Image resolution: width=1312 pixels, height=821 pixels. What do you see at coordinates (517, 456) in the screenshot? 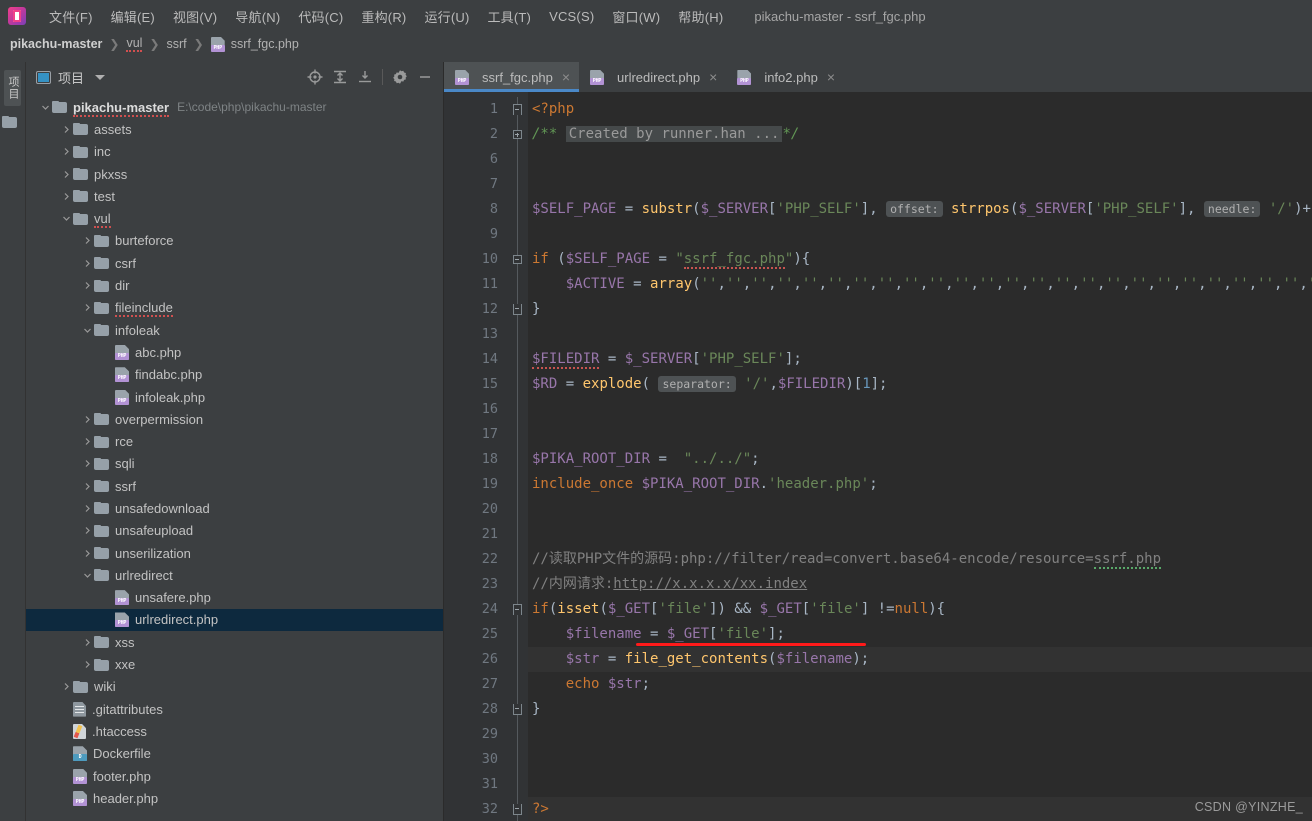
I see `code-folding-gutter` at bounding box center [517, 456].